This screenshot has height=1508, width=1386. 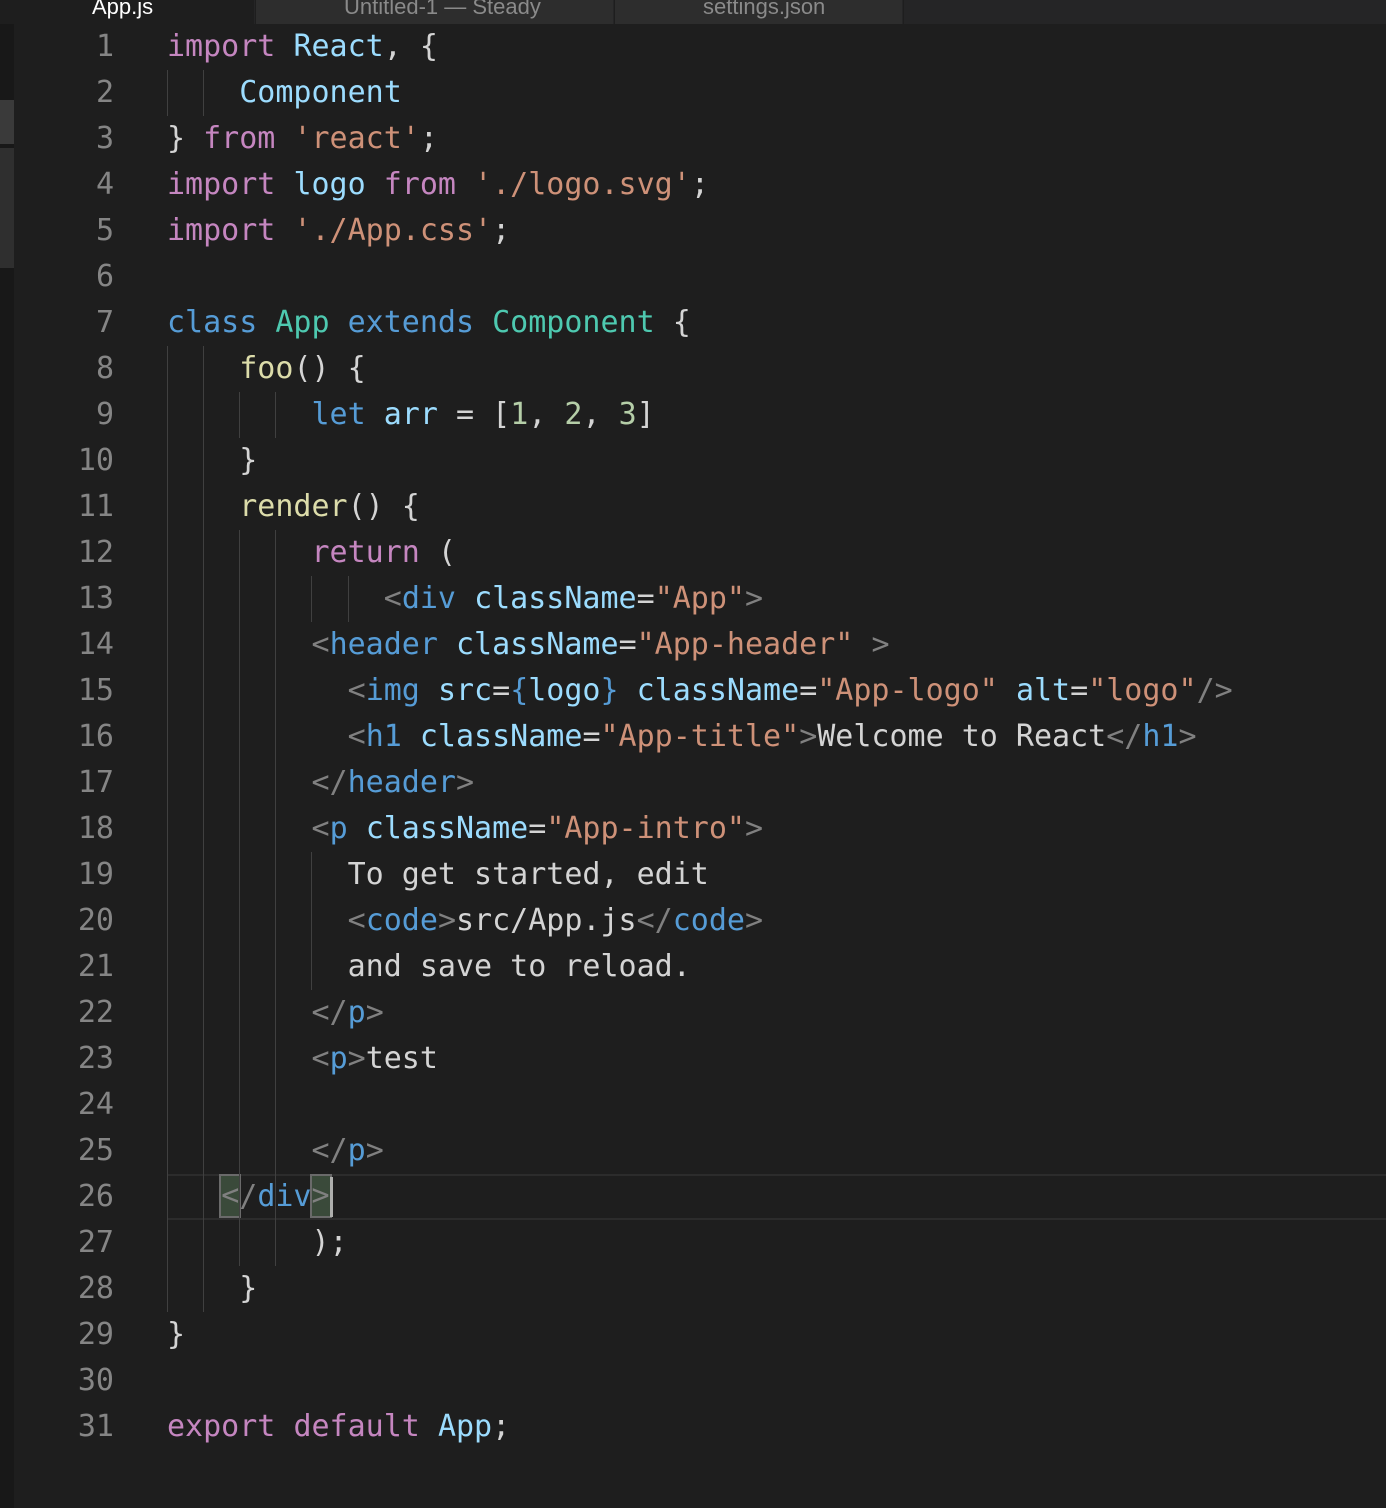 I want to click on code-line: 10 }, so click(x=700, y=461).